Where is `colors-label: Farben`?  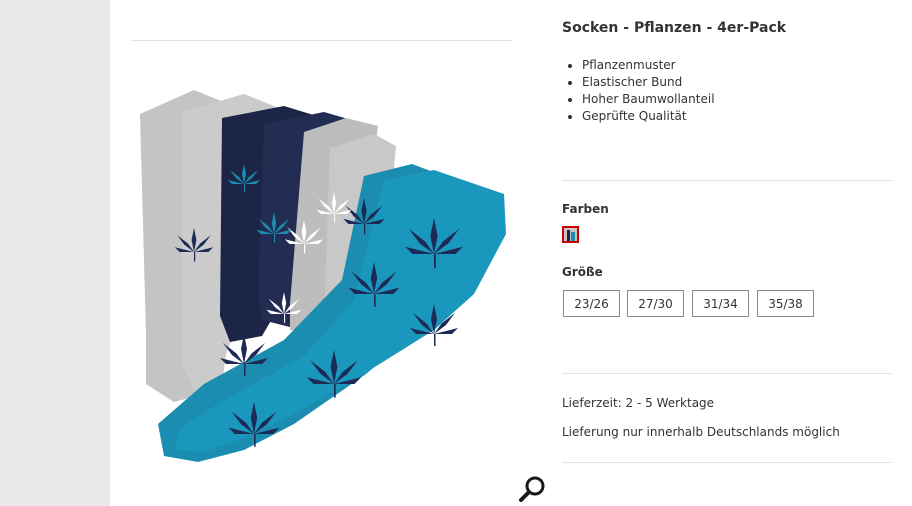 colors-label: Farben is located at coordinates (585, 209).